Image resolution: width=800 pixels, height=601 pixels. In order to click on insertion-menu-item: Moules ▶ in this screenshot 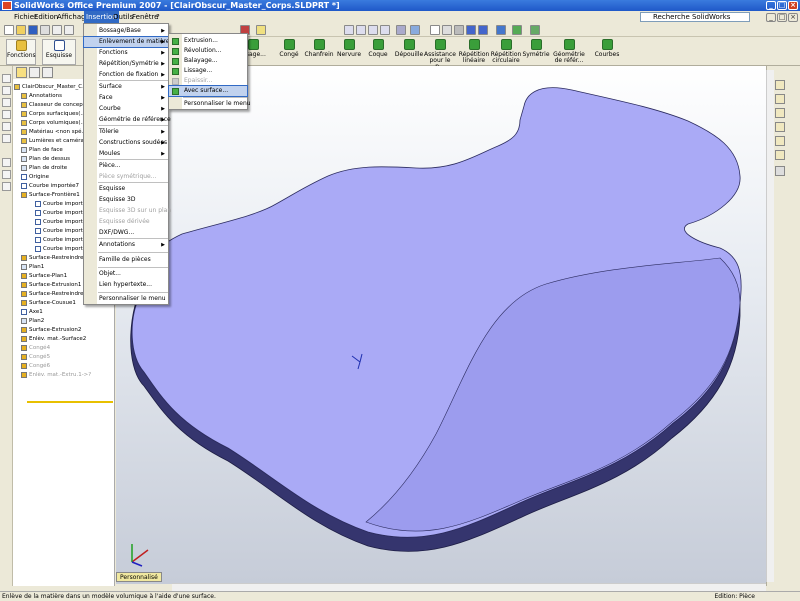, I will do `click(126, 154)`.